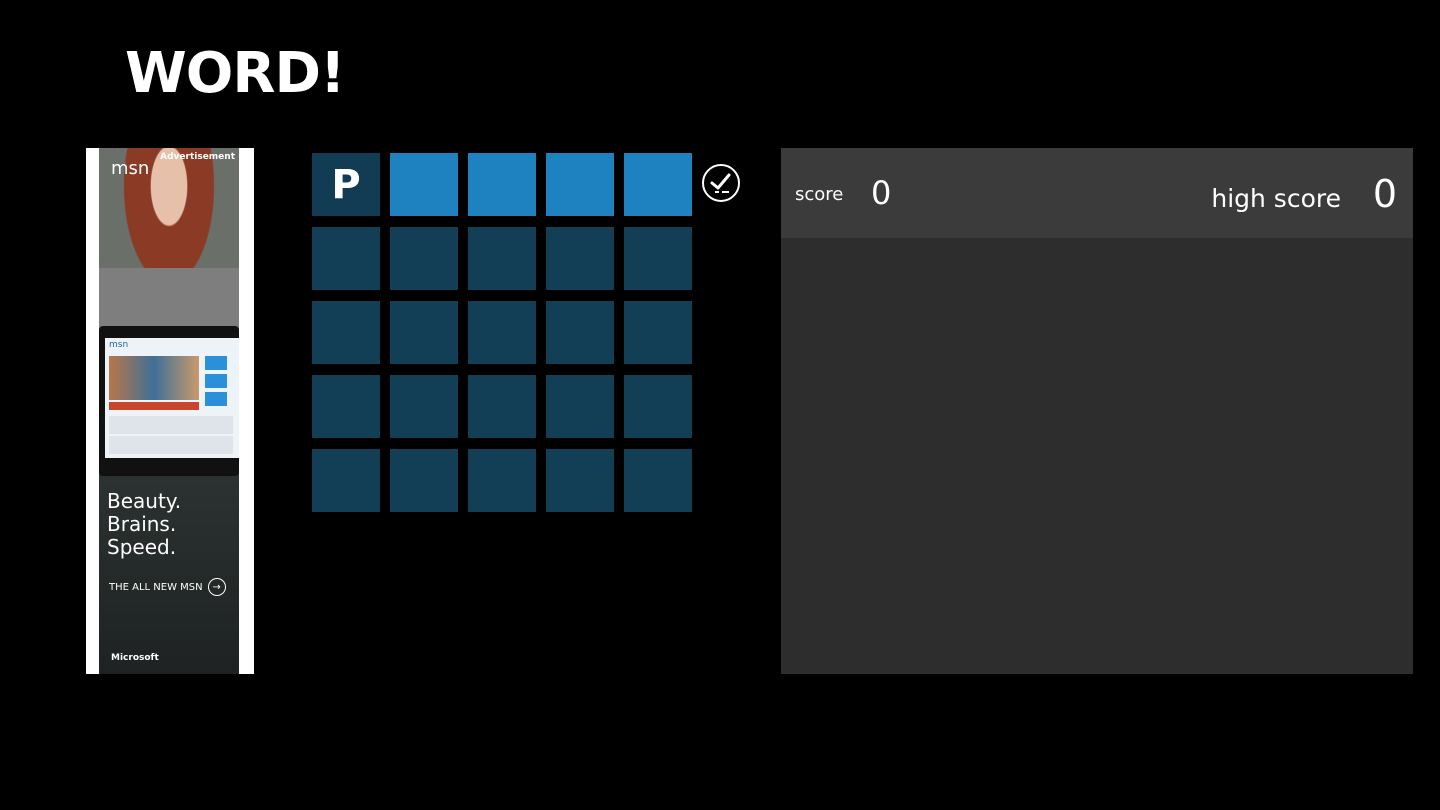  I want to click on letter-tile: P, so click(346, 184).